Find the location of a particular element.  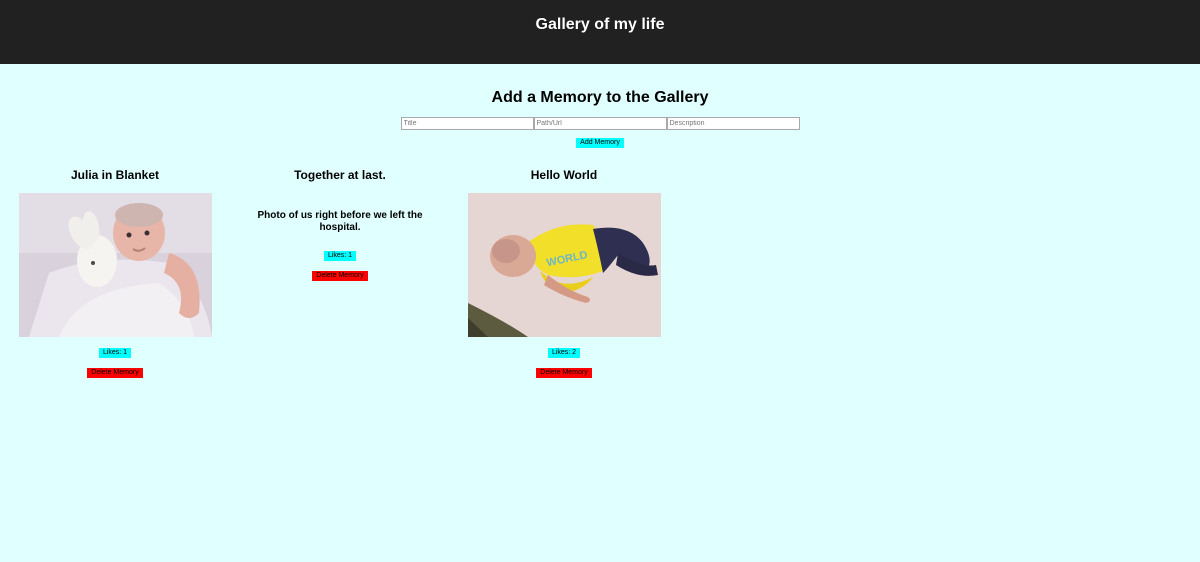

title-input is located at coordinates (467, 123).